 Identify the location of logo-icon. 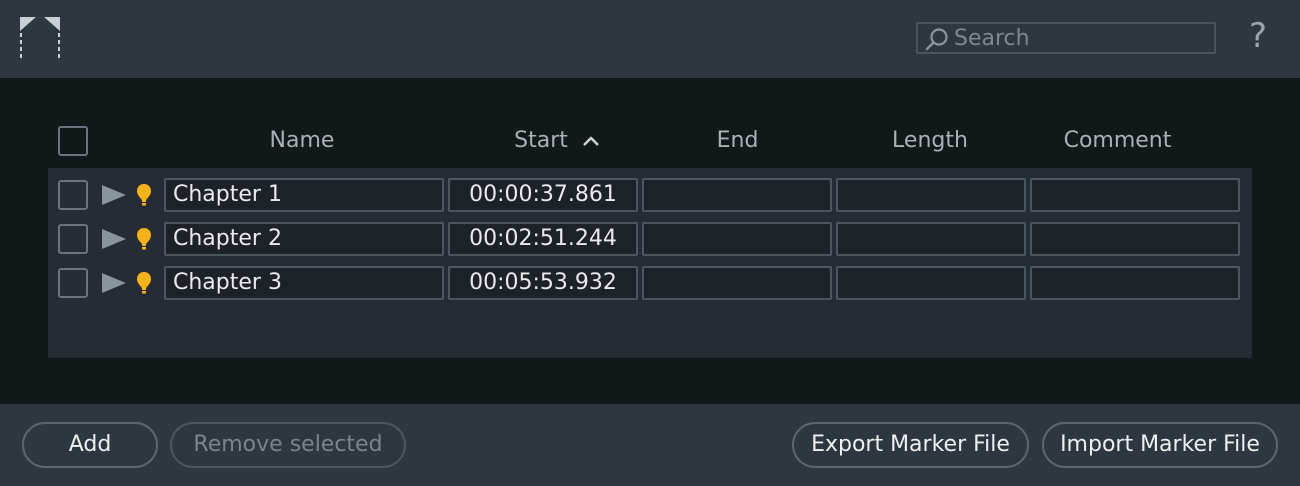
(40, 38).